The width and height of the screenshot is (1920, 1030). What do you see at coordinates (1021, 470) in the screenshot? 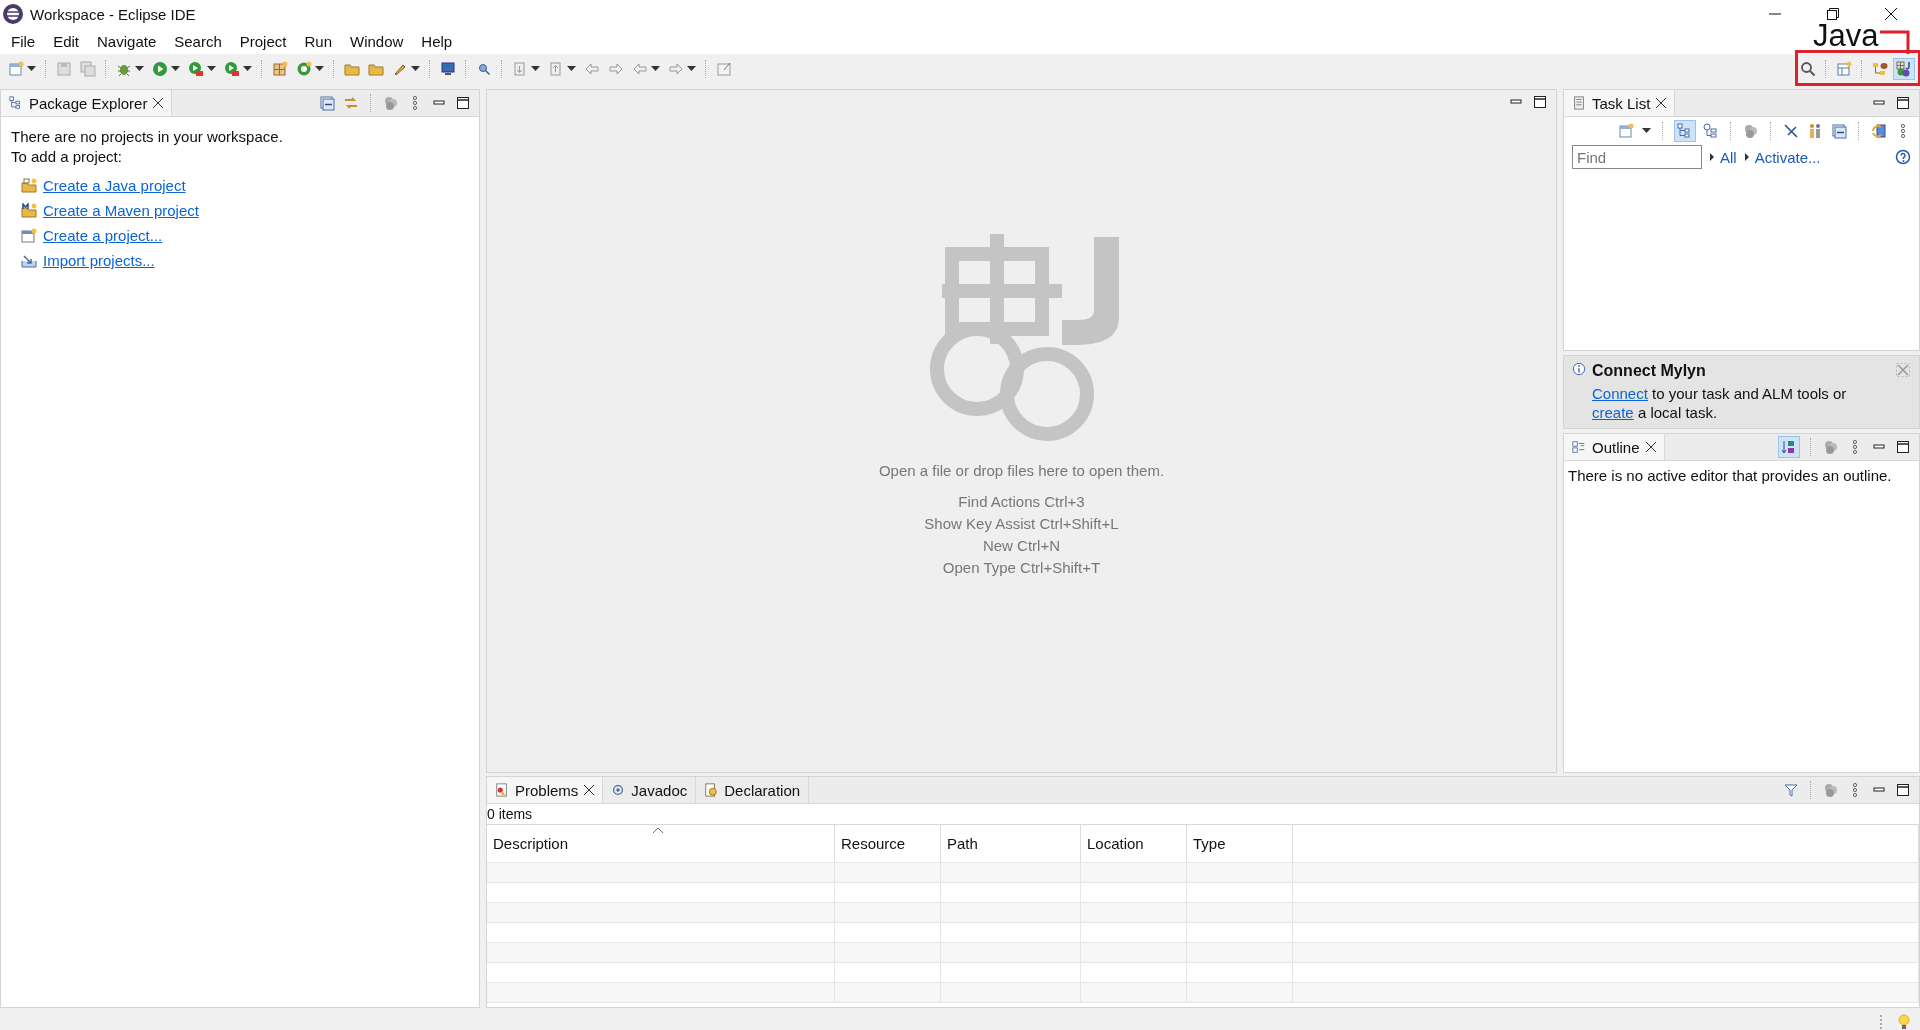
I see `editor-hint-text: Open a file or drop files here to open them.` at bounding box center [1021, 470].